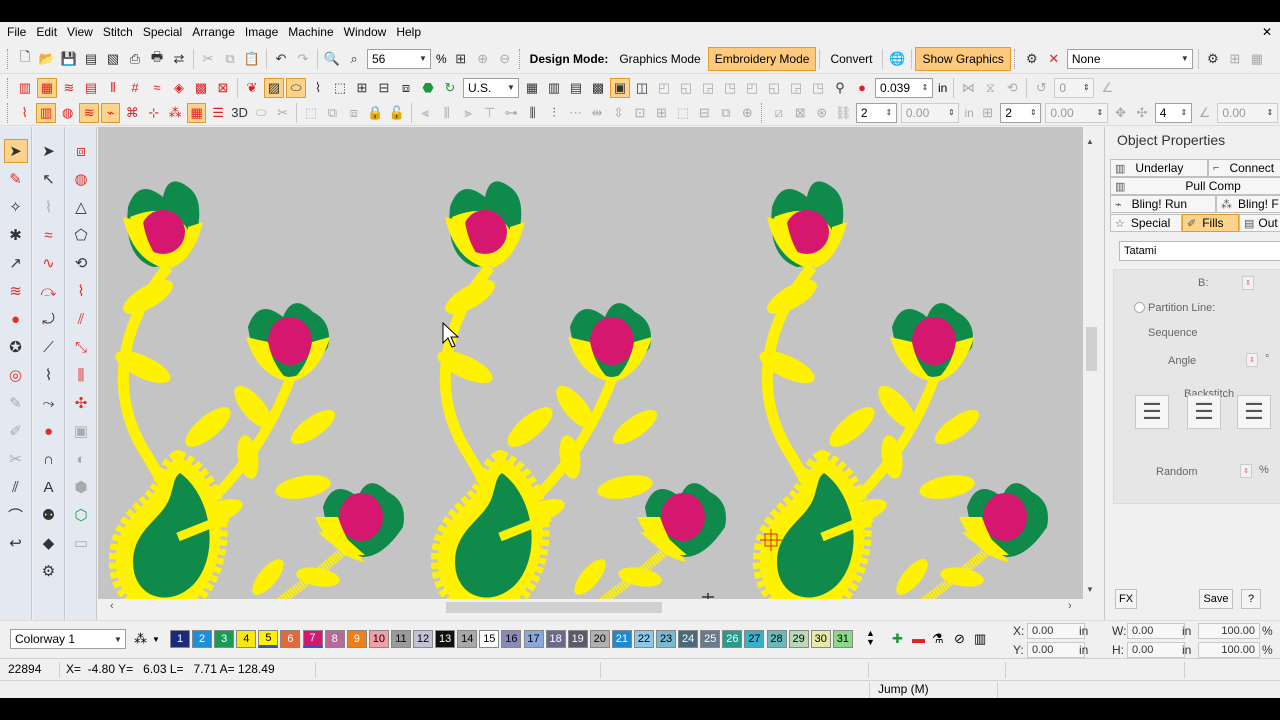 This screenshot has height=720, width=1280. Describe the element at coordinates (81, 207) in the screenshot. I see `shape-tool-icon: △` at that location.